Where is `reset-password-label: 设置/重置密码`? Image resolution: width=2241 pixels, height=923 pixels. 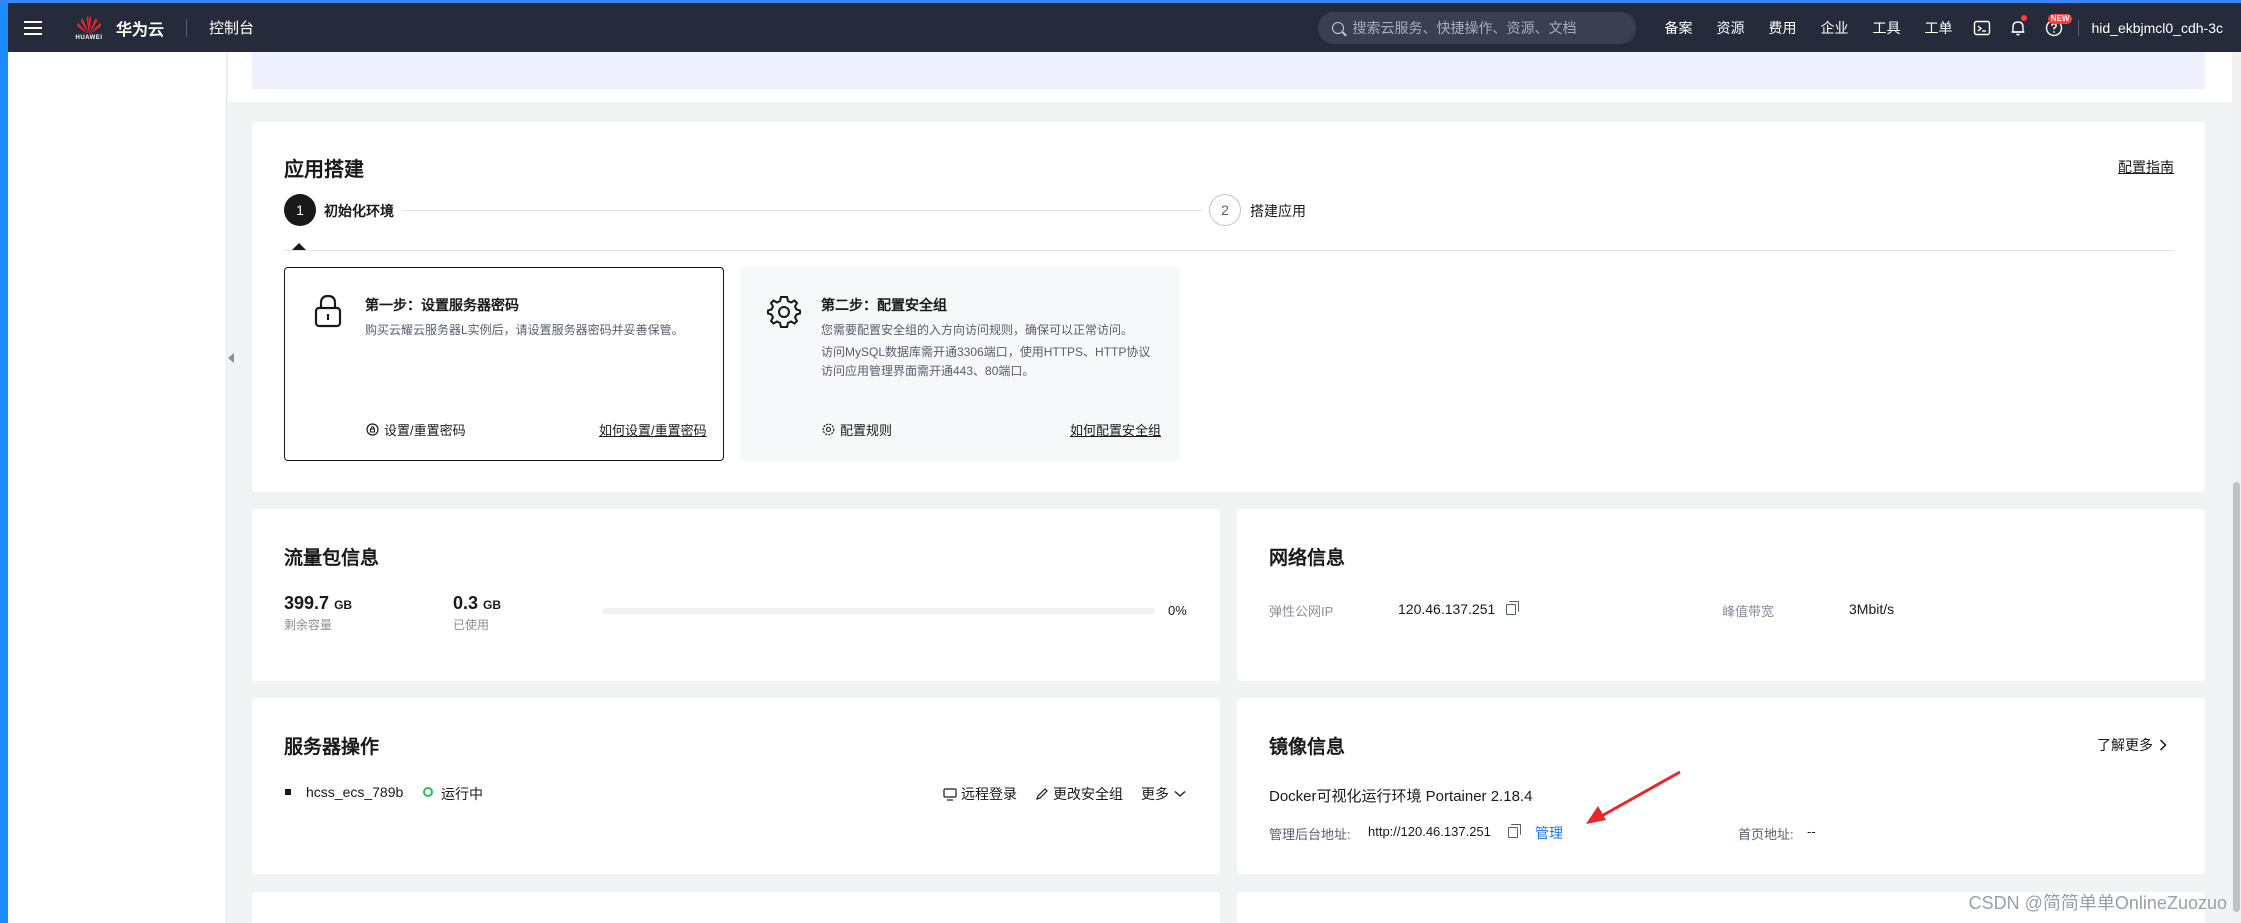
reset-password-label: 设置/重置密码 is located at coordinates (425, 430).